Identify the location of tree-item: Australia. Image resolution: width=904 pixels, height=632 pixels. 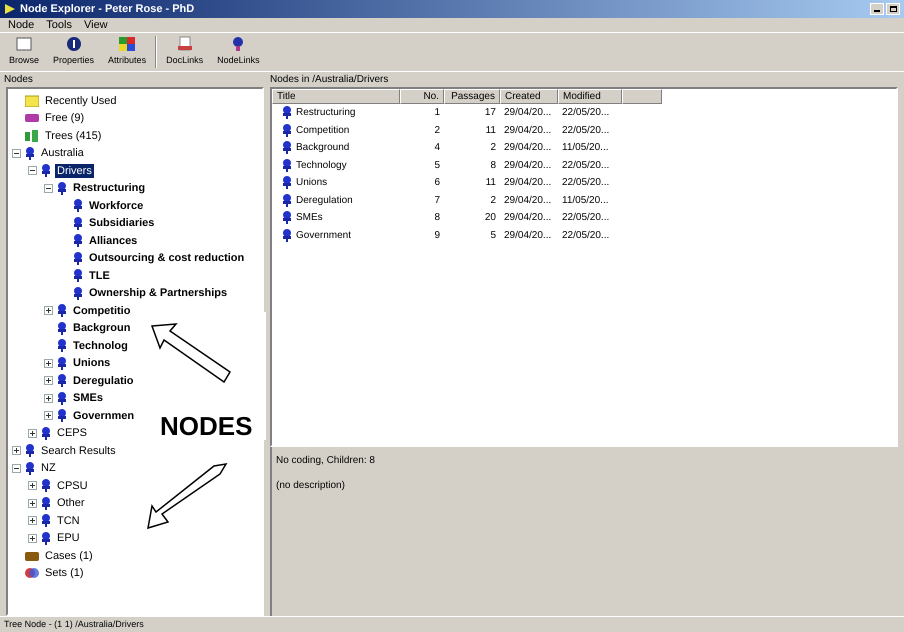
(62, 153).